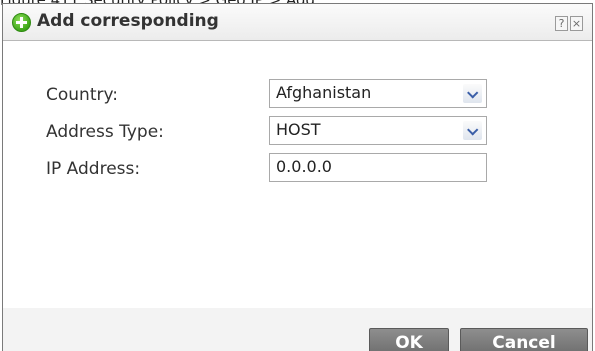  Describe the element at coordinates (82, 95) in the screenshot. I see `country-label: Country:` at that location.